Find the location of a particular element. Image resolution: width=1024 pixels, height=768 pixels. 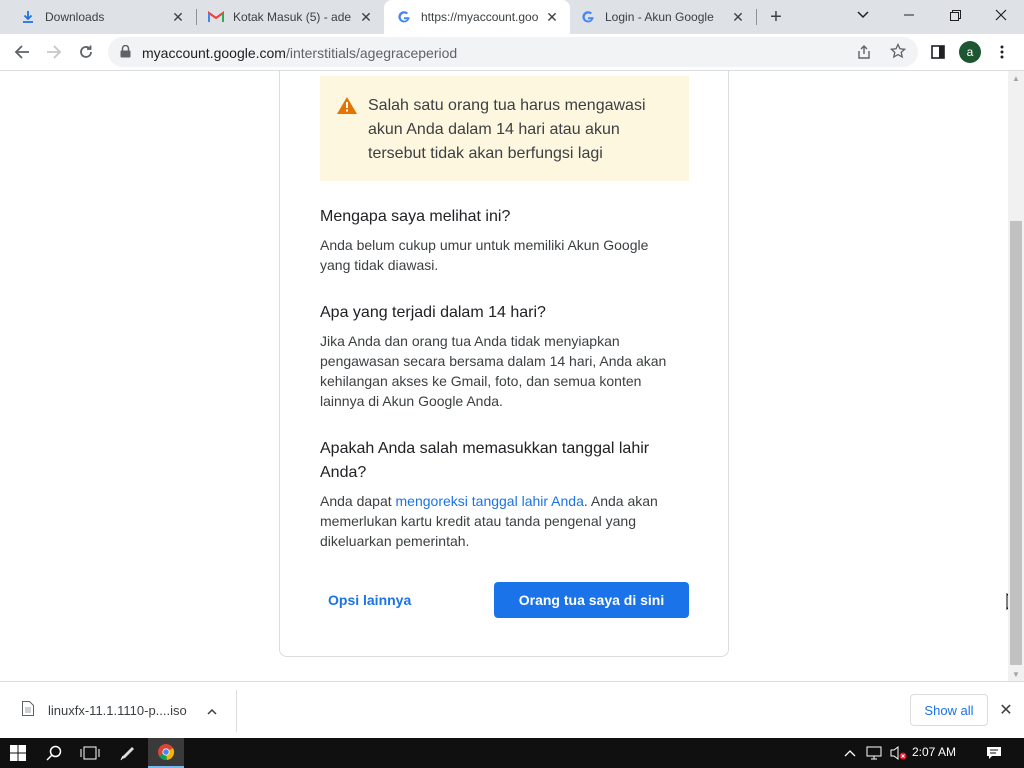

new-tab-button: + is located at coordinates (776, 17).